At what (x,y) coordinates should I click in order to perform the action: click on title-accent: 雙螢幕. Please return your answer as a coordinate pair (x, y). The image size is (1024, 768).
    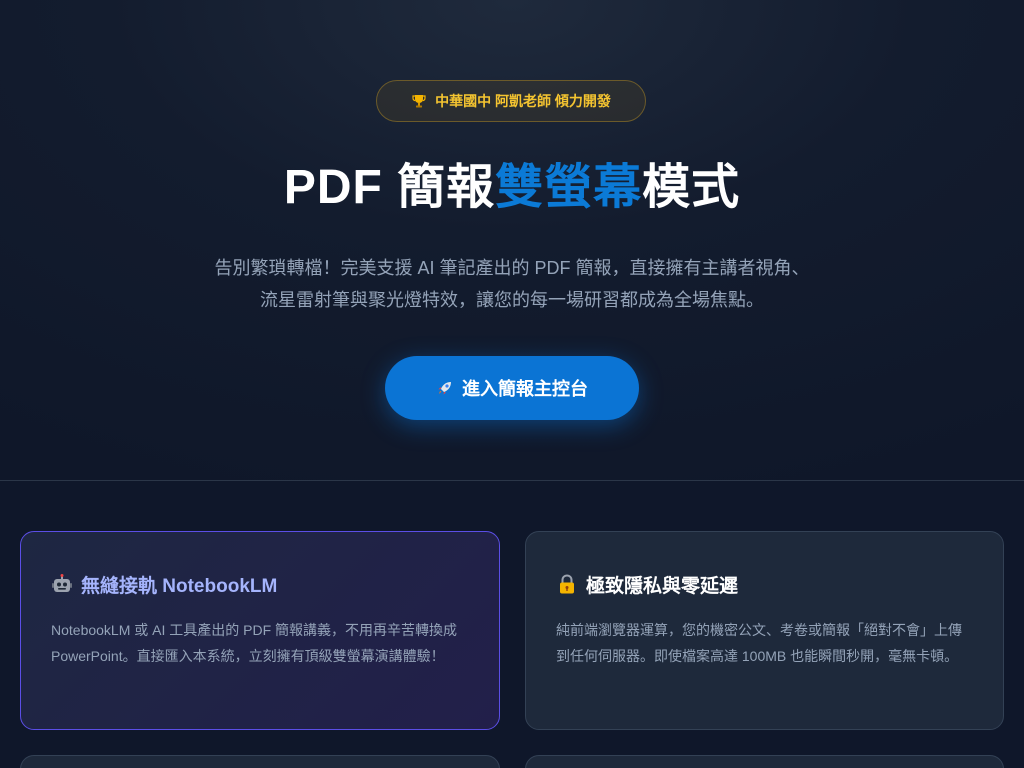
    Looking at the image, I should click on (569, 187).